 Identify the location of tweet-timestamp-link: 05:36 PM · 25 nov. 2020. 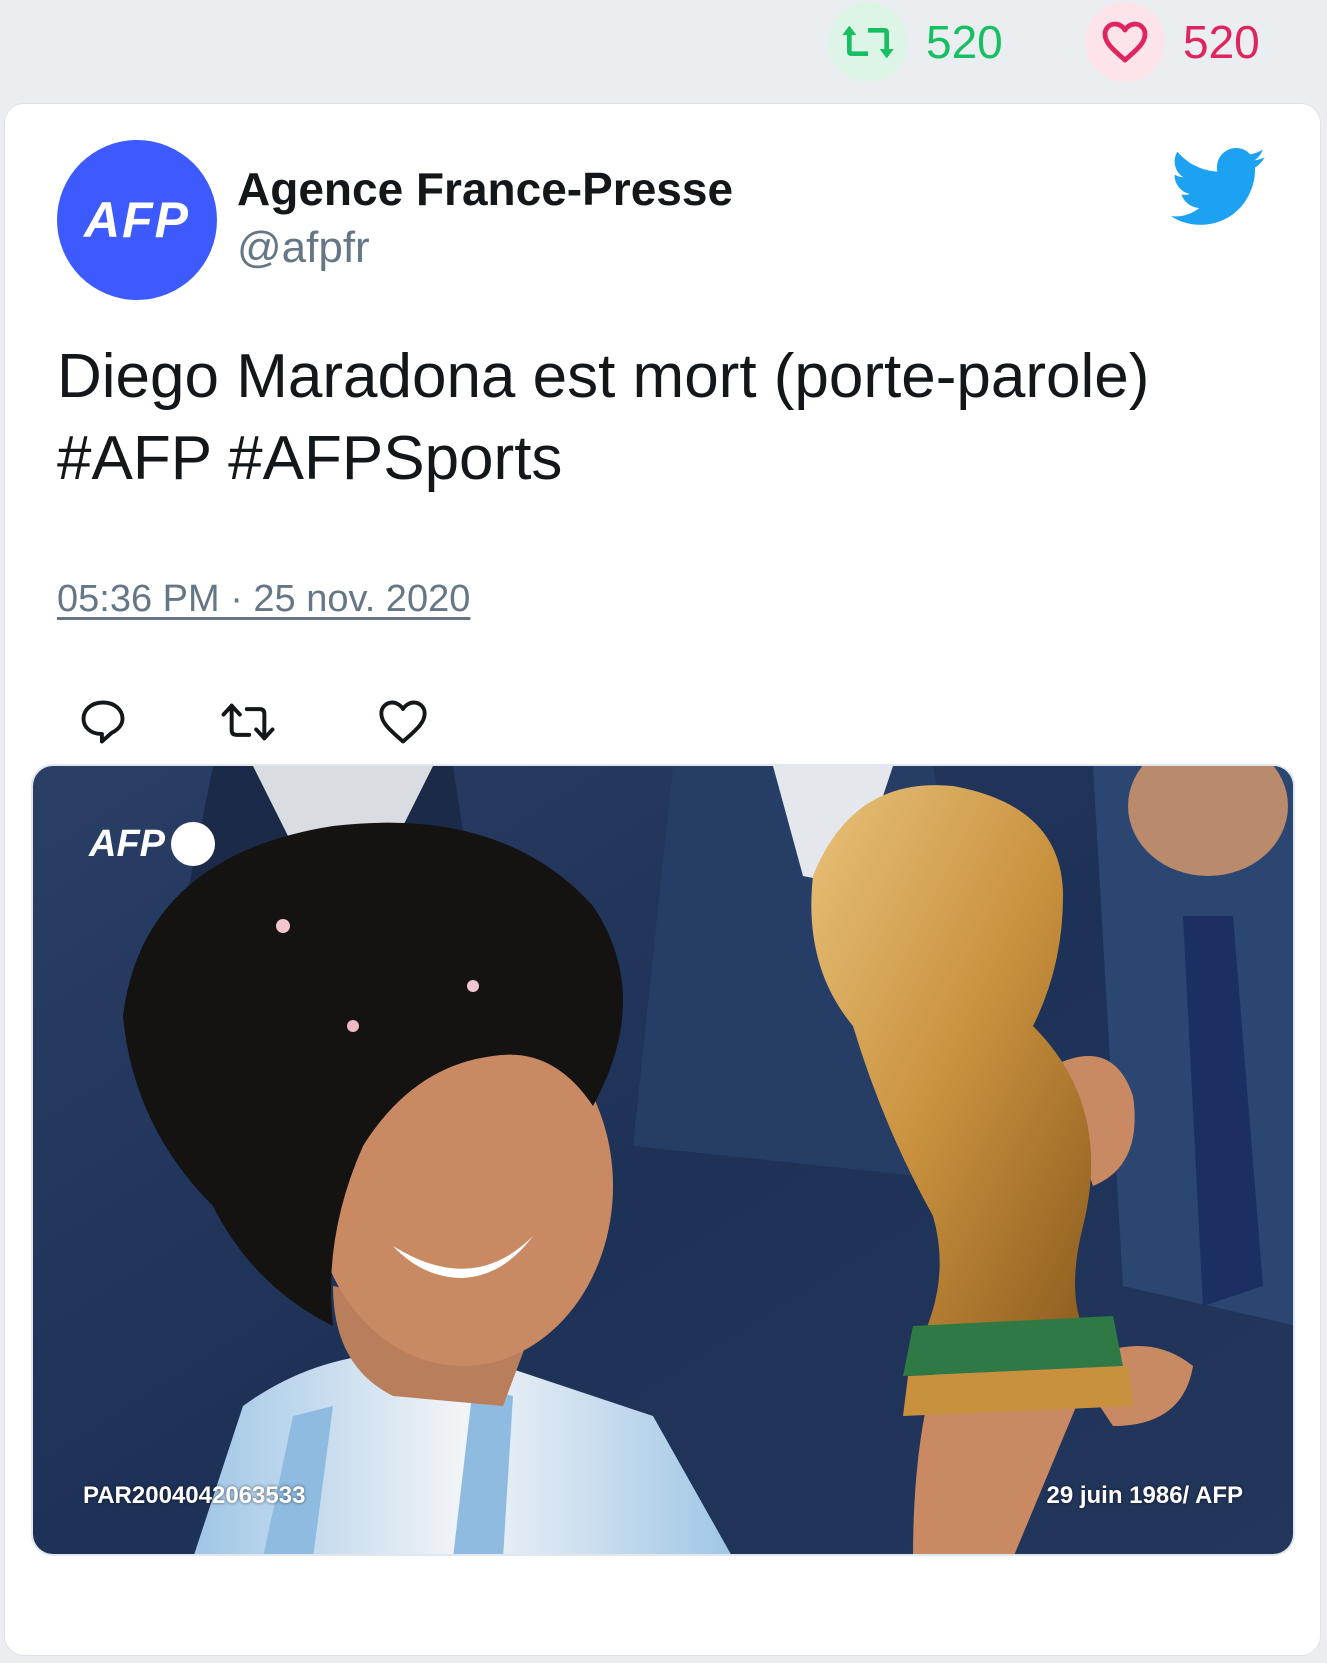
(263, 599).